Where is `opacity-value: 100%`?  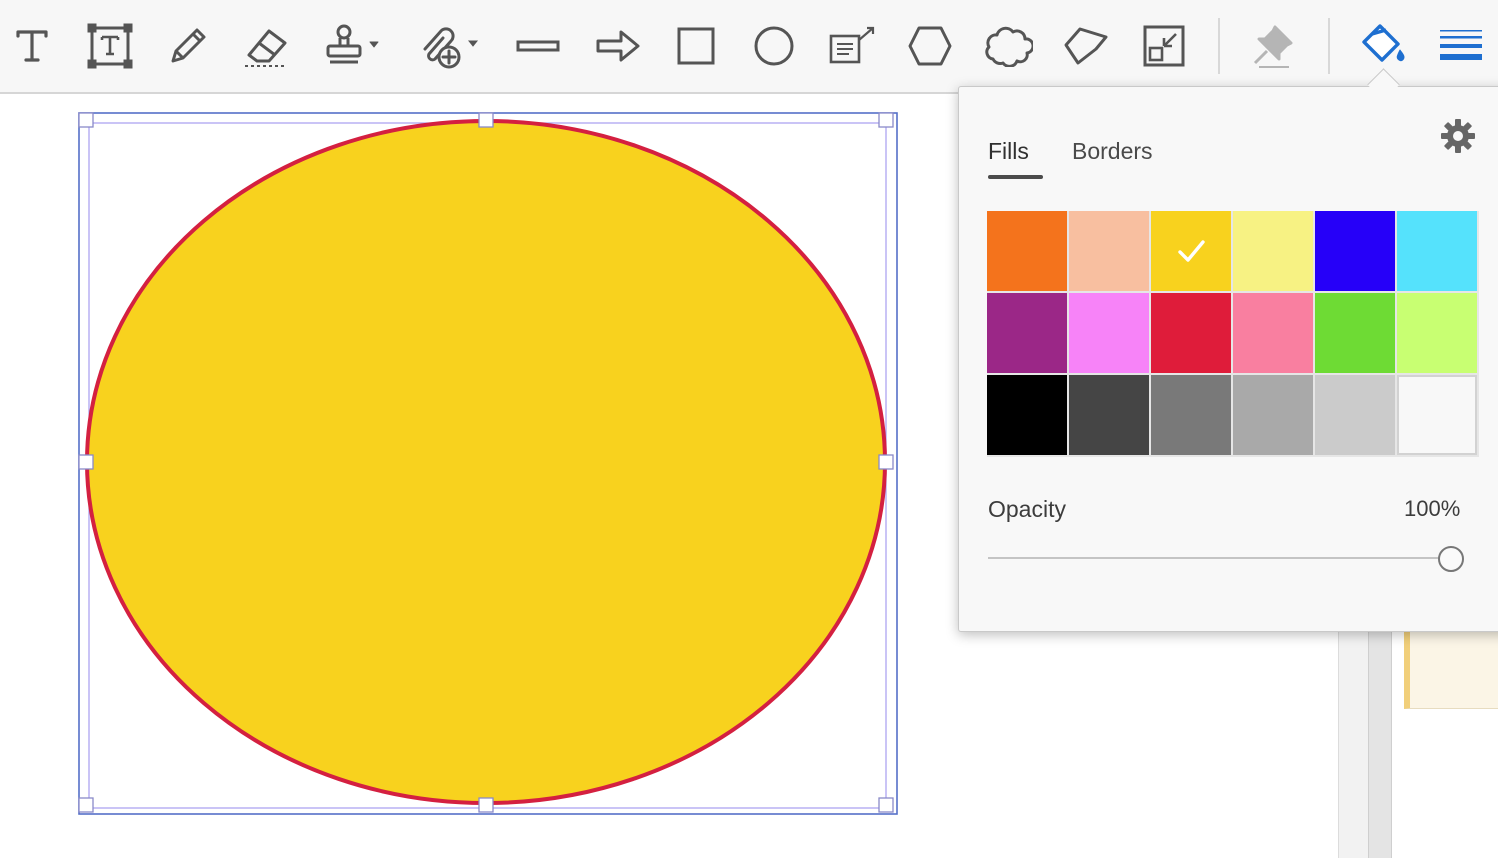 opacity-value: 100% is located at coordinates (1432, 508).